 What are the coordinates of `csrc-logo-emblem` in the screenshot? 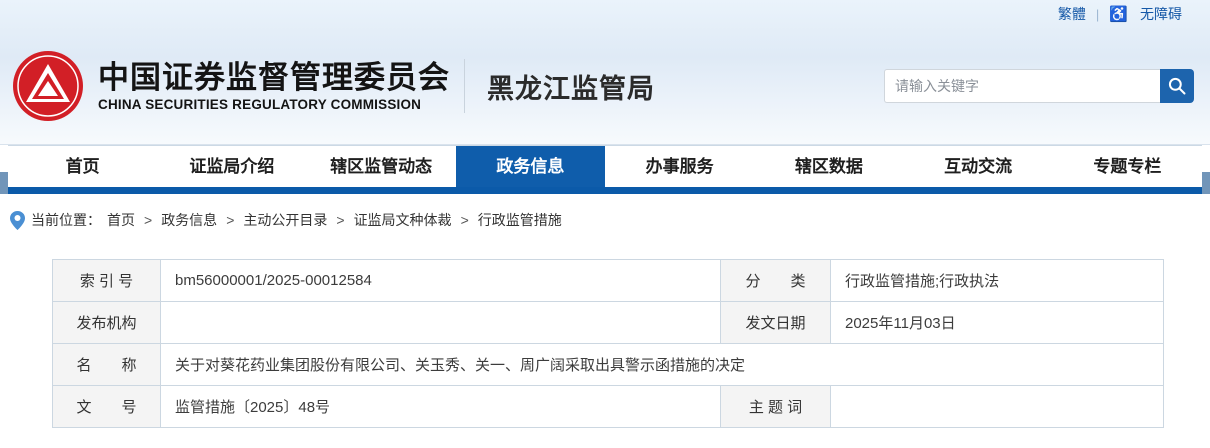 It's located at (48, 86).